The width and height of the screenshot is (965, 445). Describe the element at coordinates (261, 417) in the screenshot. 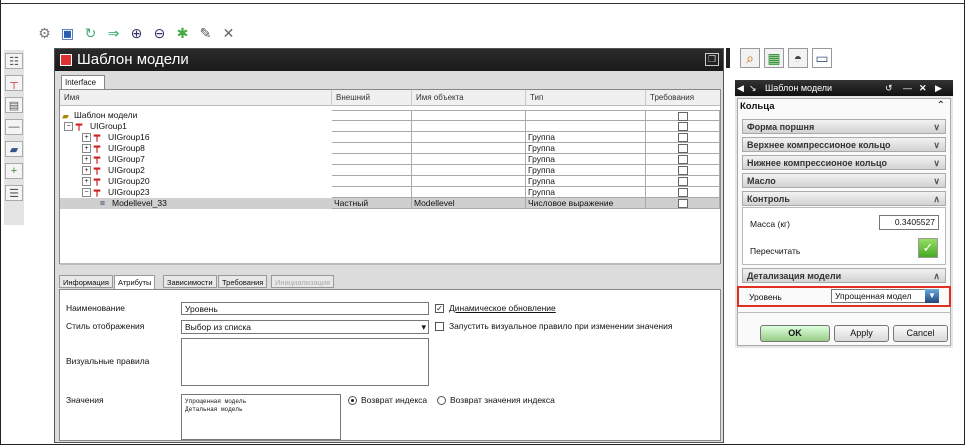

I see `values-list: Упрощенная модель Детальная модель` at that location.